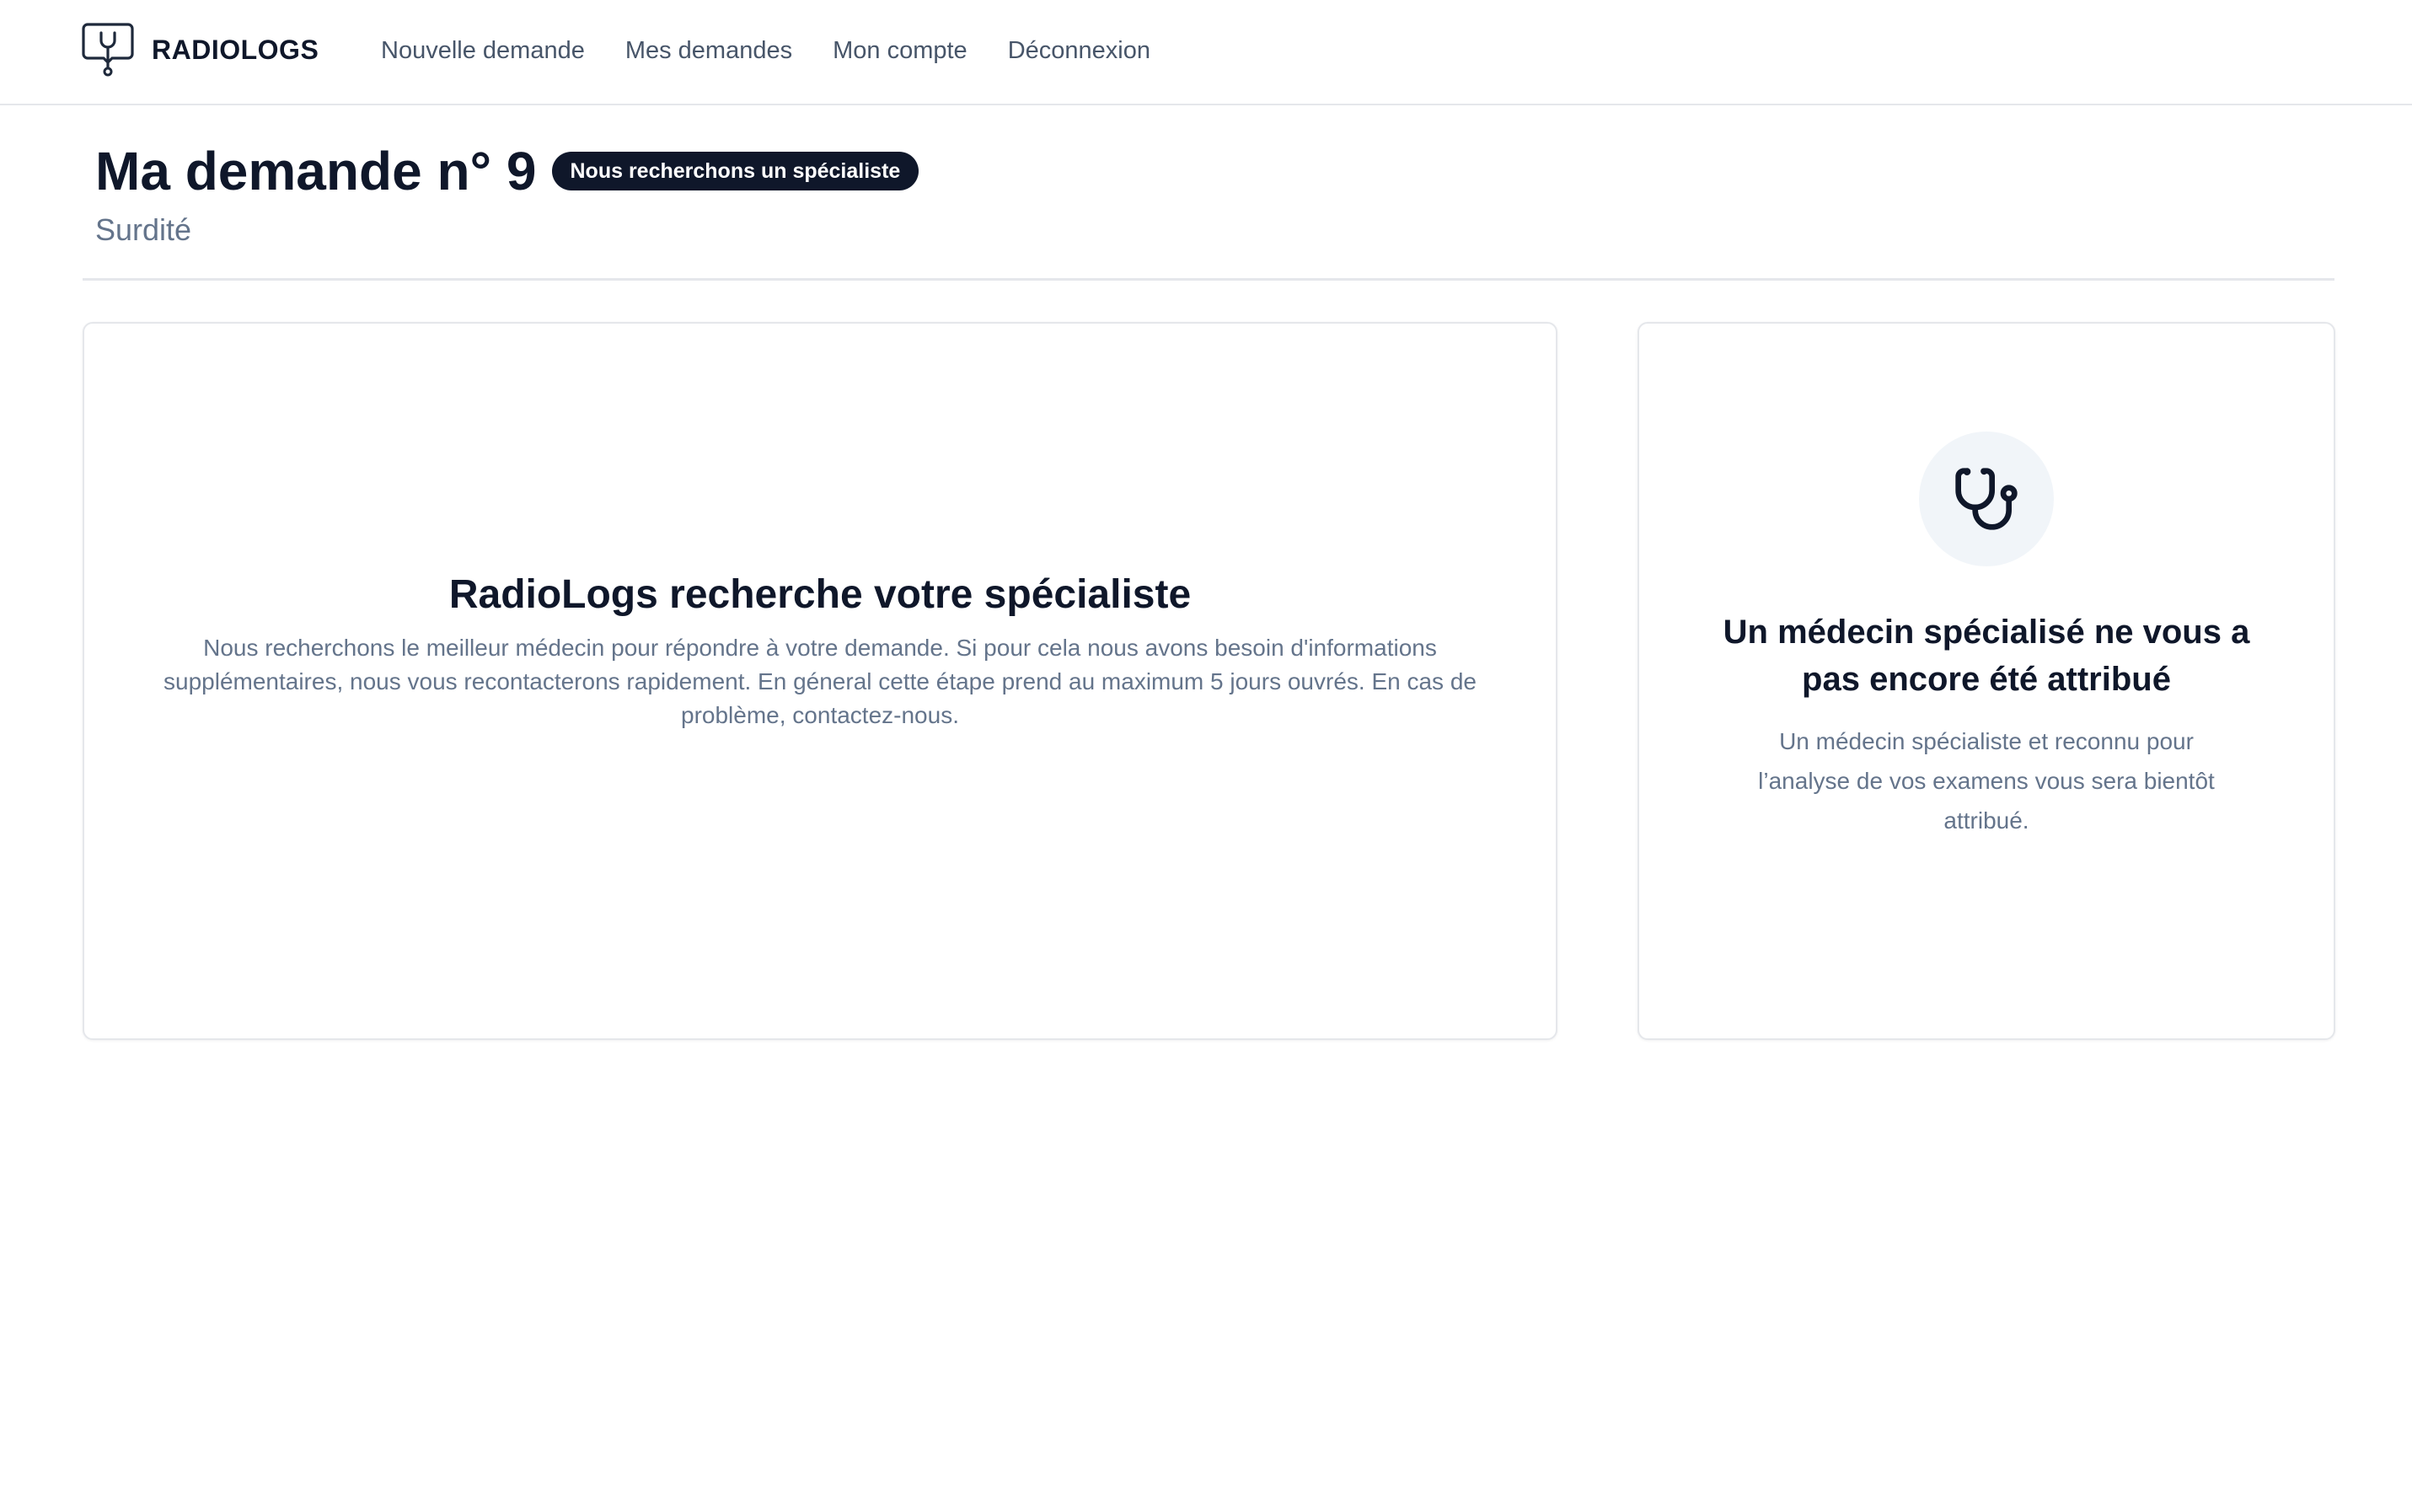 This screenshot has height=1512, width=2412. Describe the element at coordinates (1208, 279) in the screenshot. I see `heading-divider` at that location.